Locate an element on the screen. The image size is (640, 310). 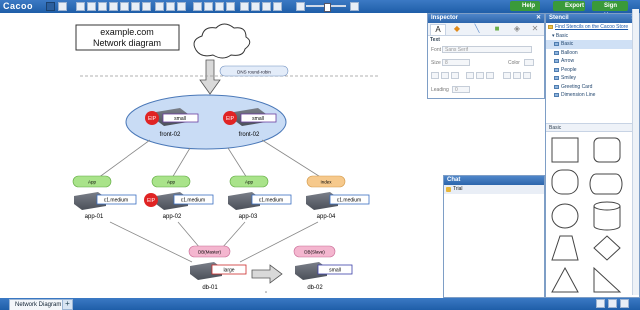
redo-icon is located at coordinates (62, 6).